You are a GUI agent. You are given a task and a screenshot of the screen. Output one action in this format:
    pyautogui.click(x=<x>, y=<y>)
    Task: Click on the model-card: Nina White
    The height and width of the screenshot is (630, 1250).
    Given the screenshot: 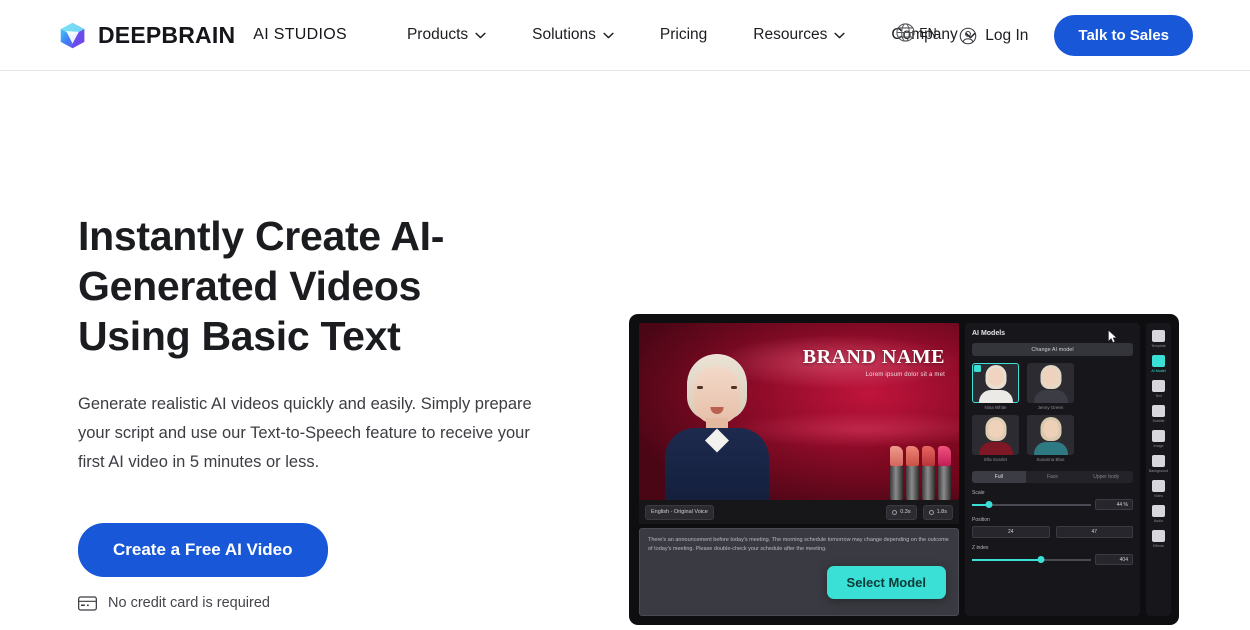 What is the action you would take?
    pyautogui.click(x=995, y=386)
    